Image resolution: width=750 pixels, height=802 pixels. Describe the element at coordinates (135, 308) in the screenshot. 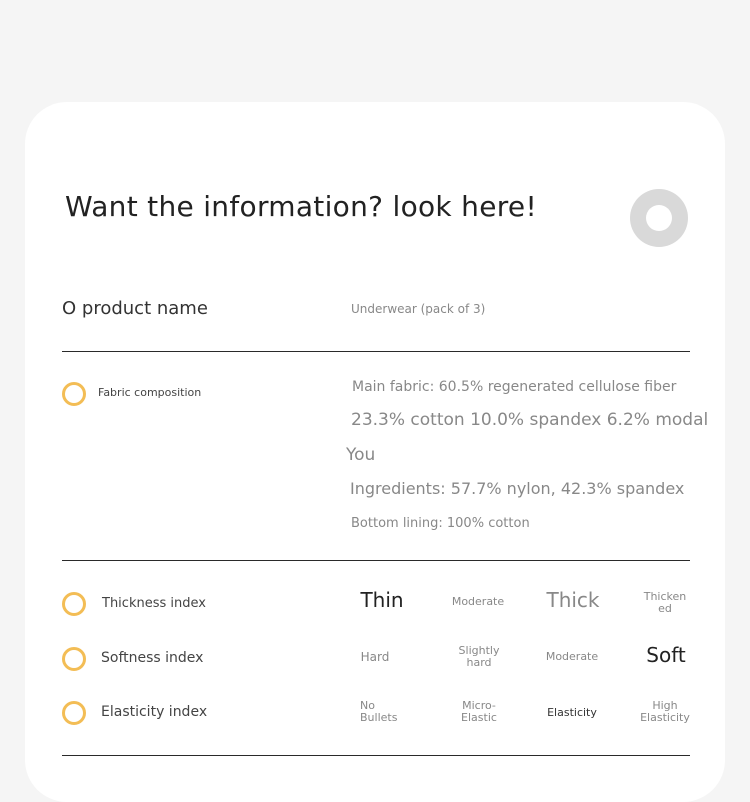

I see `product-name-label: O product name` at that location.